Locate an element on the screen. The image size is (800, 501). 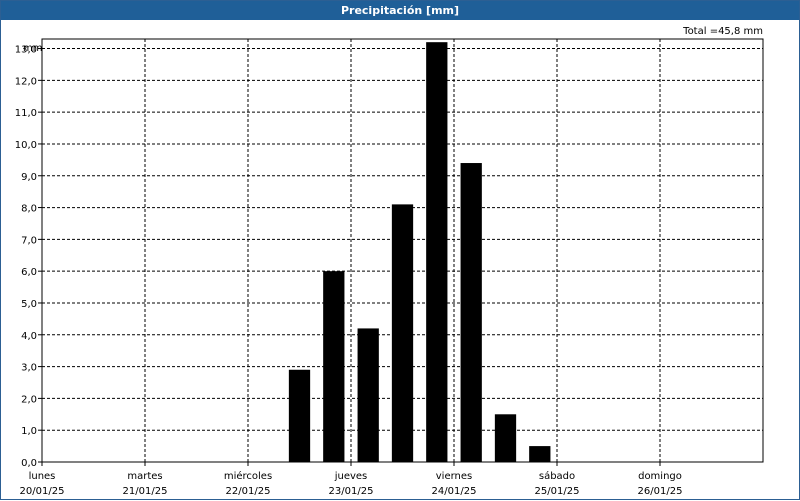
y-tick-label: 11,0 is located at coordinates (26, 113).